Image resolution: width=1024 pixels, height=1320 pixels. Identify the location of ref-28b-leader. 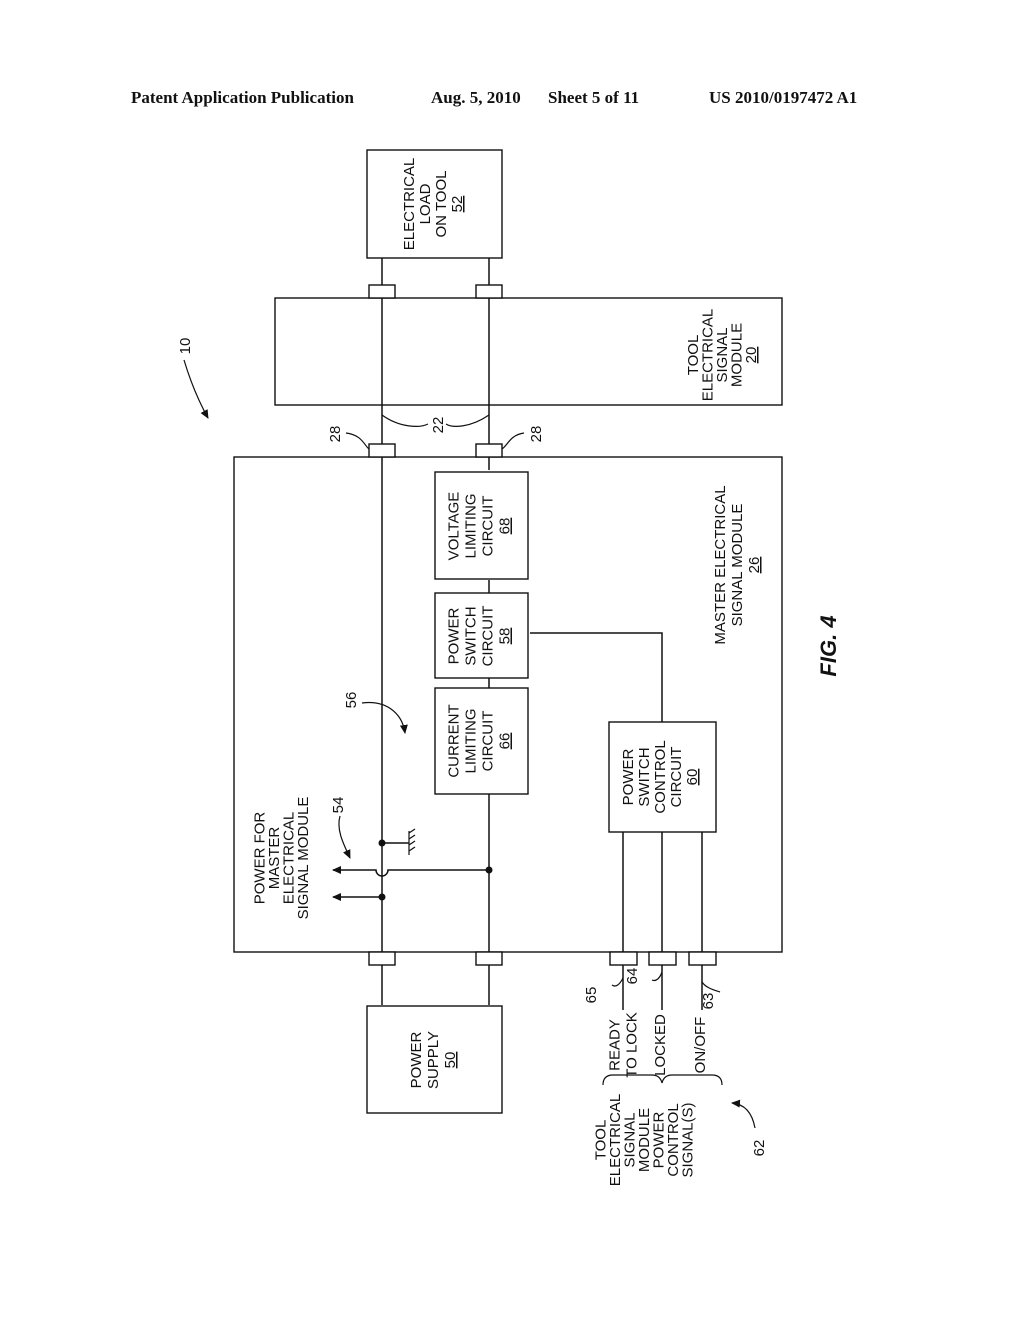
(513, 441).